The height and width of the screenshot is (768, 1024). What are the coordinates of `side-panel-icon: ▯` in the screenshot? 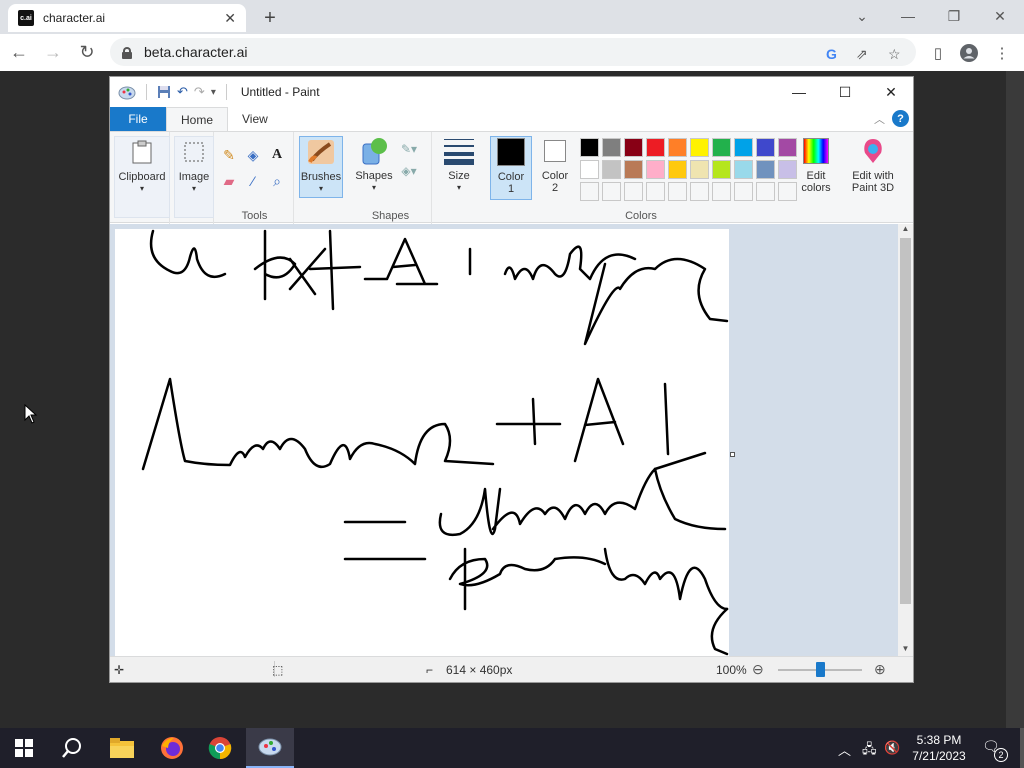 It's located at (938, 53).